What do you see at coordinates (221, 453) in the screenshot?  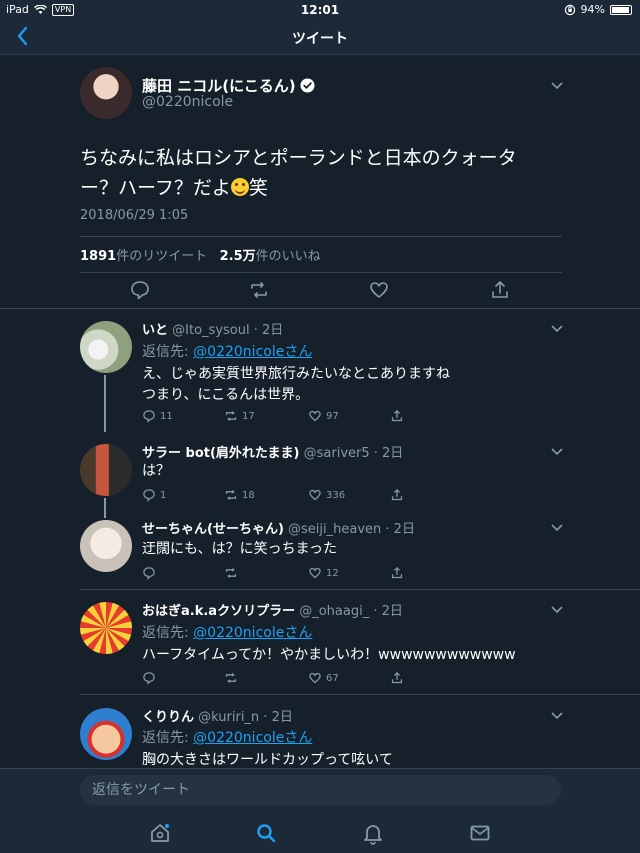 I see `reply-author-name: サラー bot(肩外れたまま)` at bounding box center [221, 453].